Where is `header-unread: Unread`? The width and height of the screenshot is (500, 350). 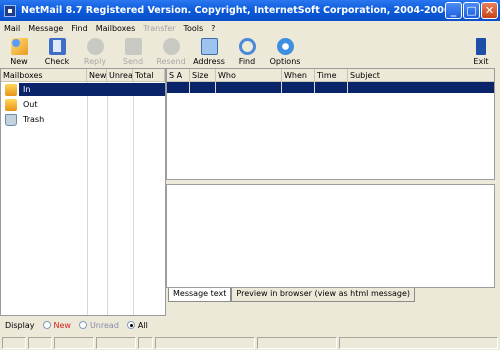 header-unread: Unread is located at coordinates (120, 75).